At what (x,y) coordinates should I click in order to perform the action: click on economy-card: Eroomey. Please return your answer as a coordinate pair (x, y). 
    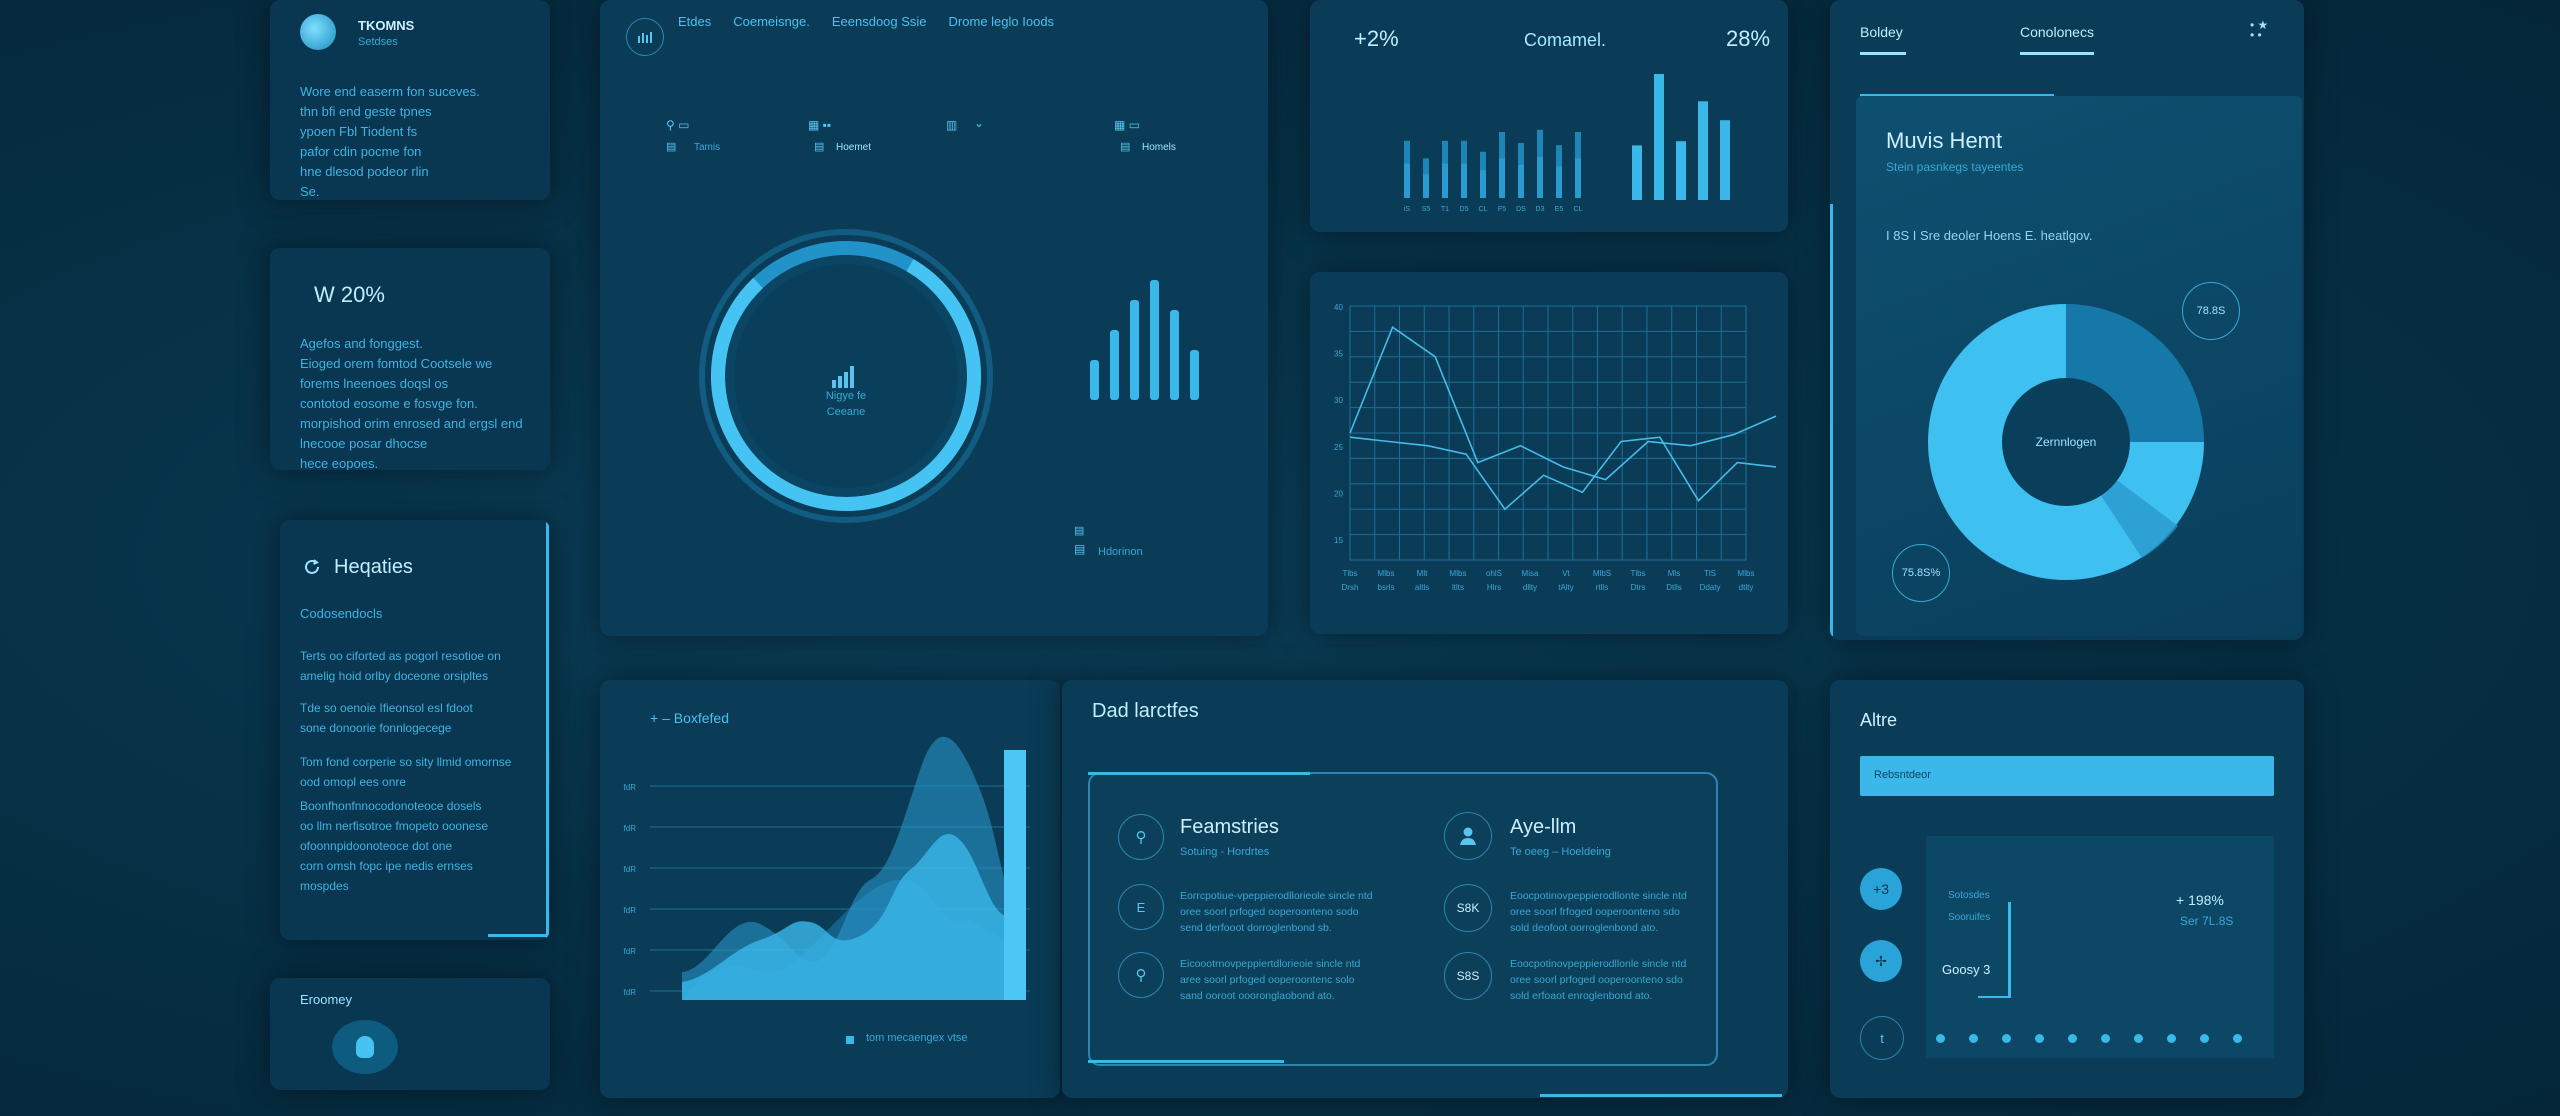
    Looking at the image, I should click on (410, 1034).